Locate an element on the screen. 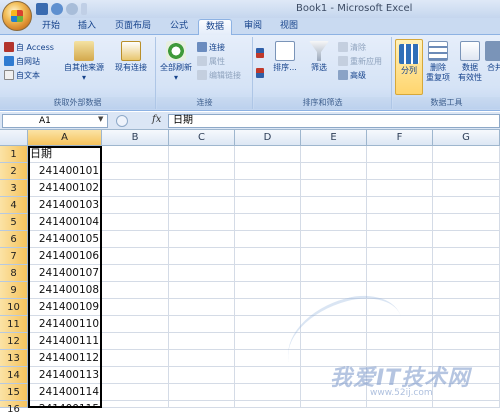 The width and height of the screenshot is (500, 418). customize-qat-icon is located at coordinates (84, 9).